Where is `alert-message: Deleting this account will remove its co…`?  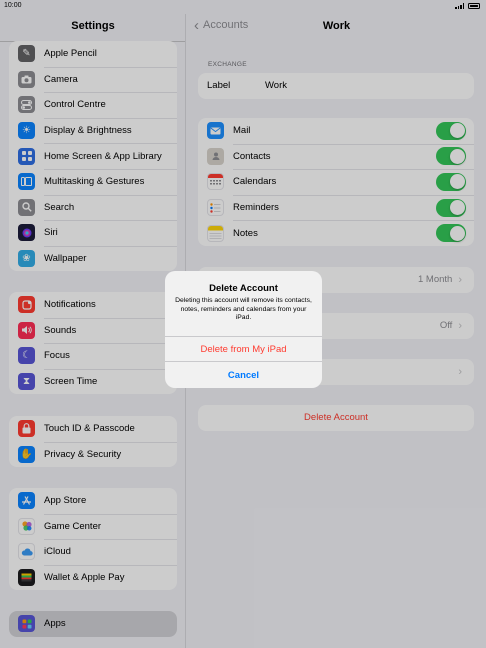 alert-message: Deleting this account will remove its co… is located at coordinates (243, 309).